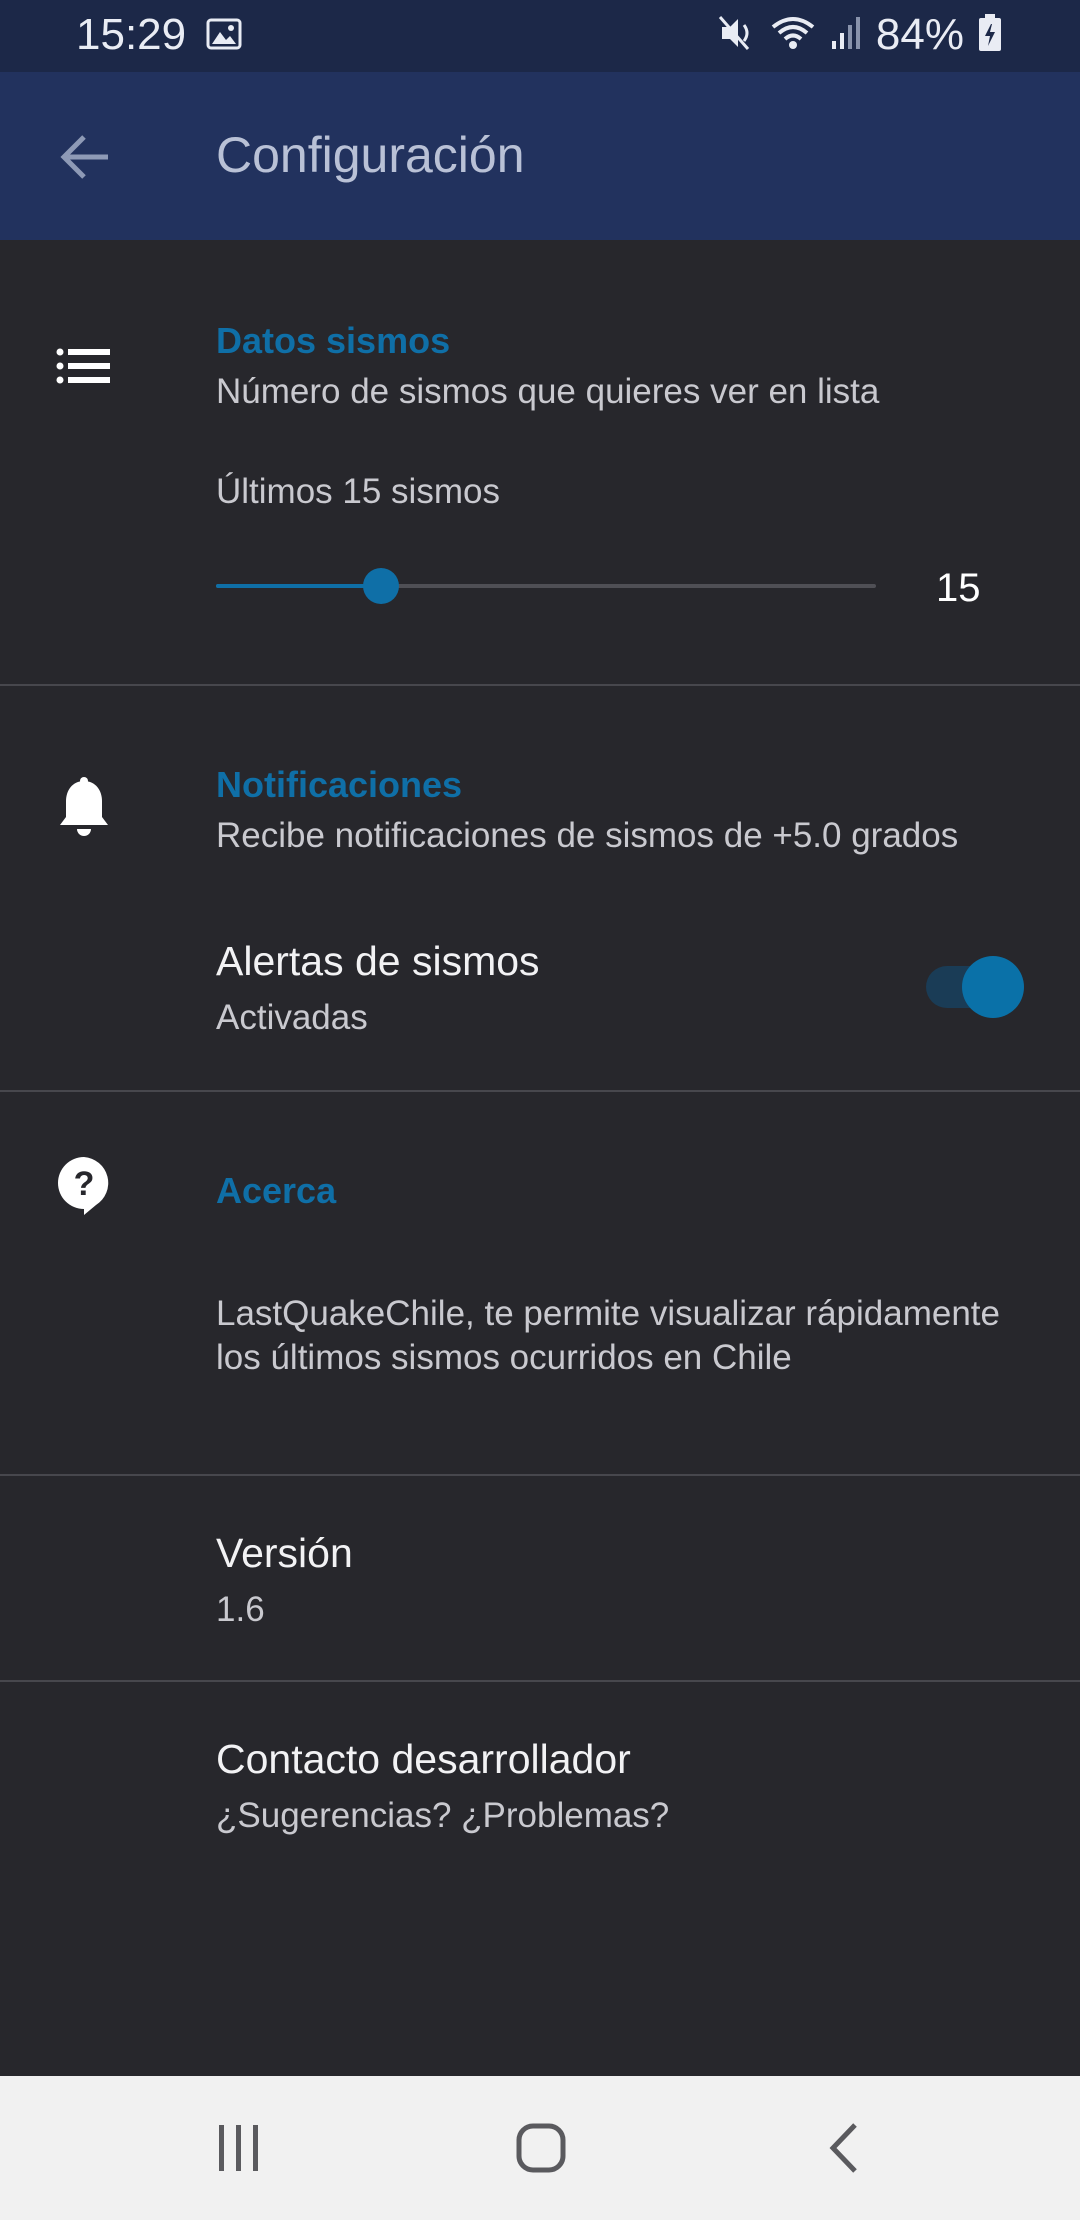  What do you see at coordinates (239, 2148) in the screenshot?
I see `recents-icon` at bounding box center [239, 2148].